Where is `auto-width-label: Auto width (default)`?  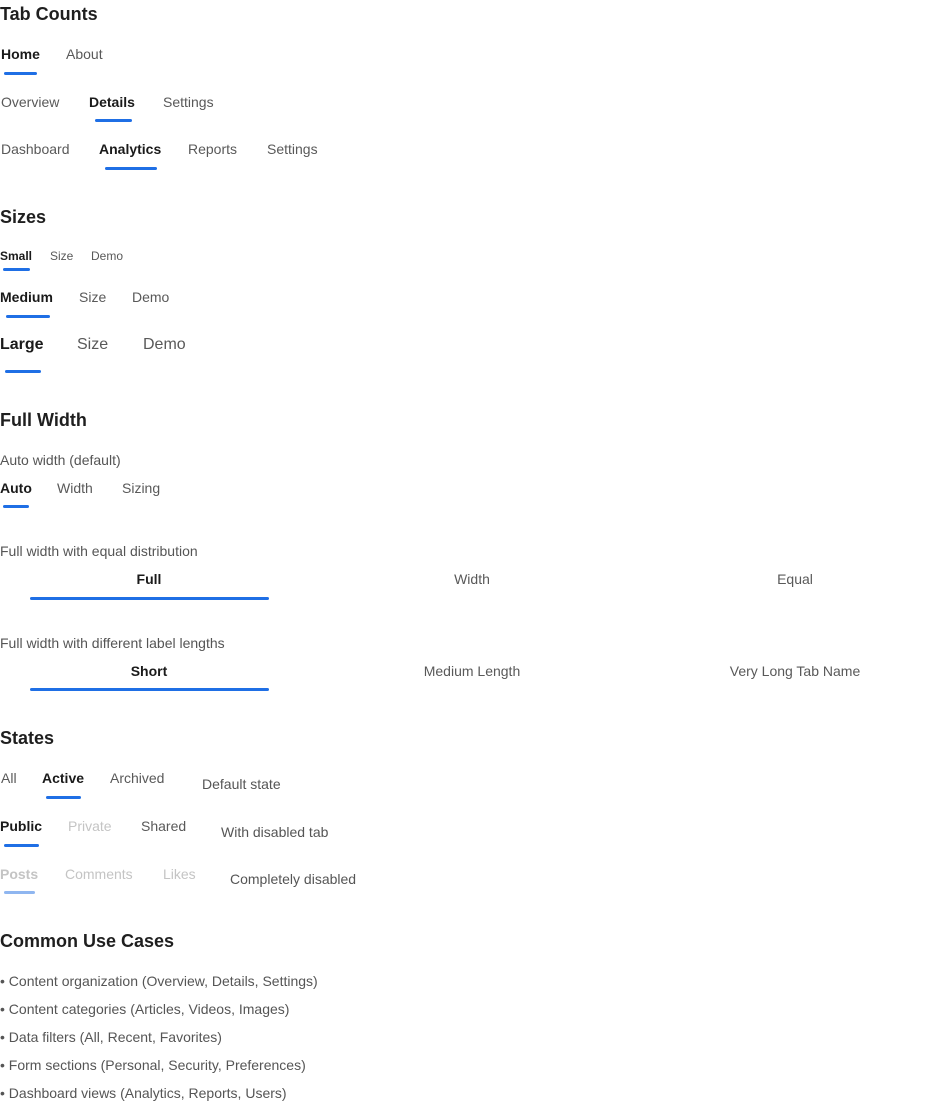 auto-width-label: Auto width (default) is located at coordinates (60, 460).